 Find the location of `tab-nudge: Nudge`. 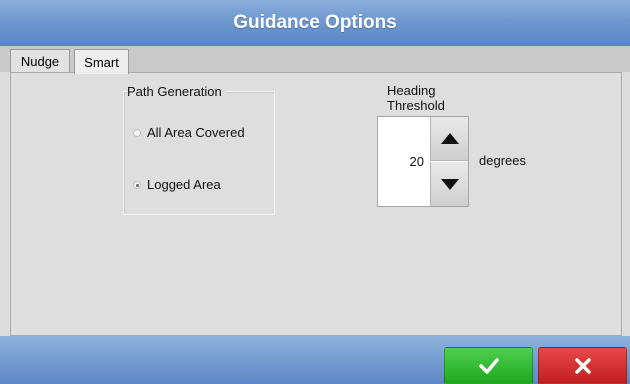

tab-nudge: Nudge is located at coordinates (40, 61).